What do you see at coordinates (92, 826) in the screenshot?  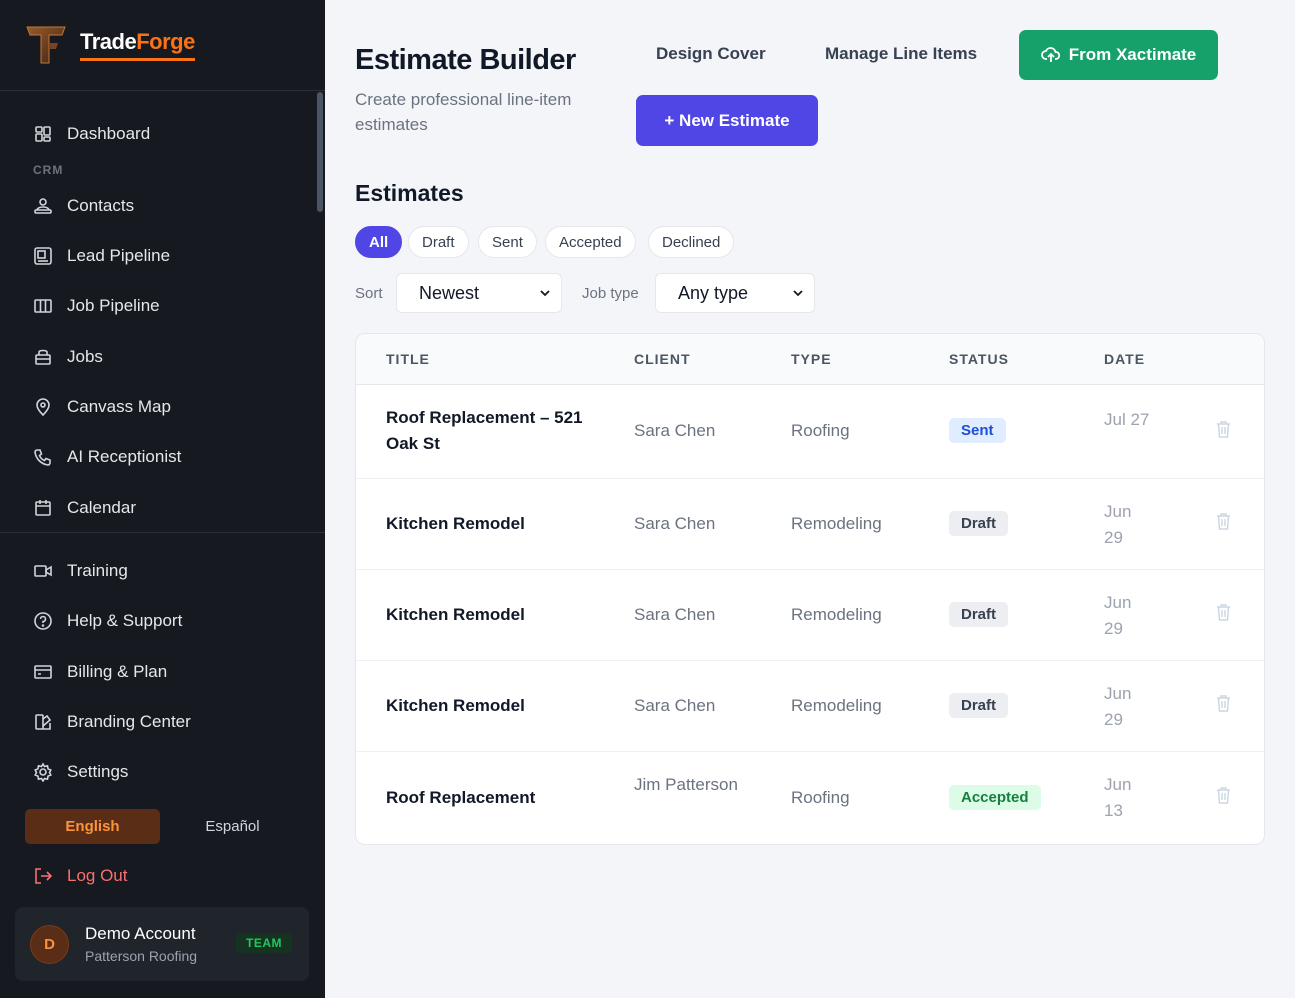 I see `language-english-button: English` at bounding box center [92, 826].